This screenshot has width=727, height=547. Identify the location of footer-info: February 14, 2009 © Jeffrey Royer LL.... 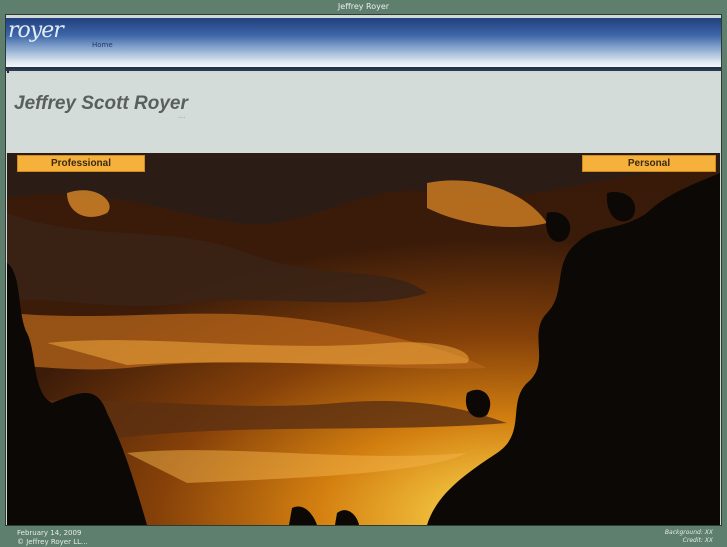
(52, 538).